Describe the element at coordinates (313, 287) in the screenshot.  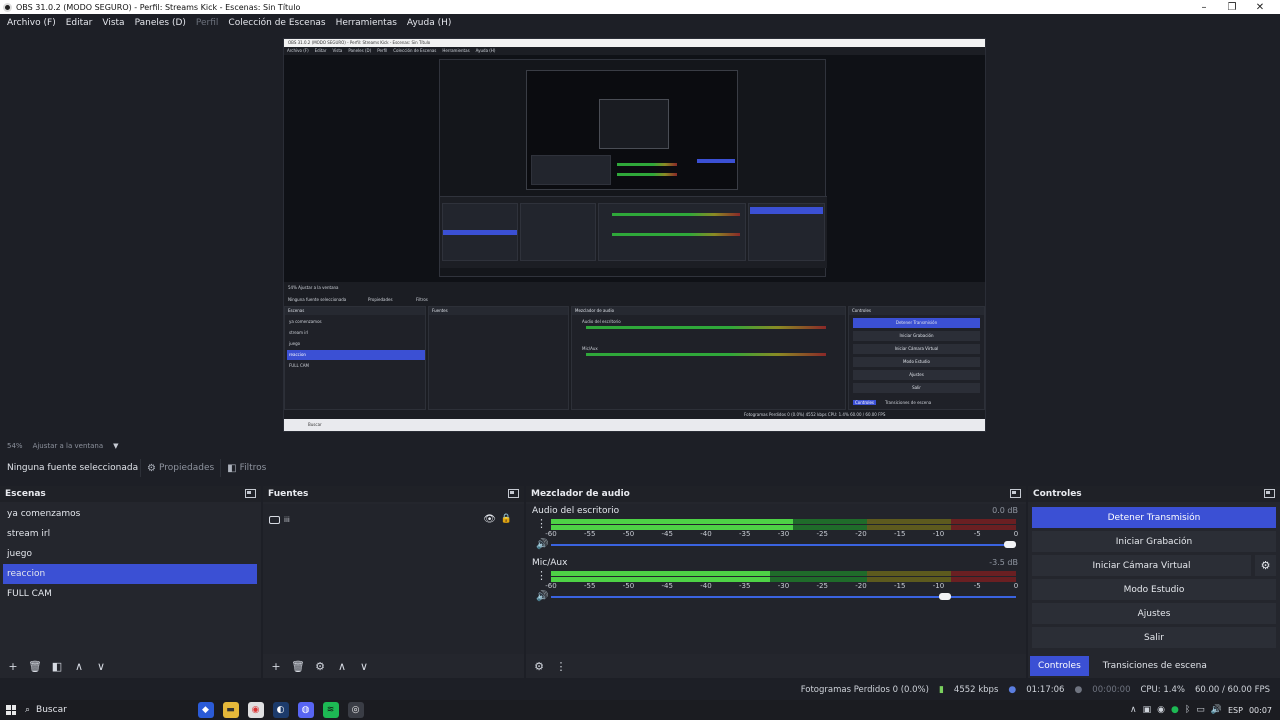
I see `nested-zoom: 54% Ajustar a la ventana` at that location.